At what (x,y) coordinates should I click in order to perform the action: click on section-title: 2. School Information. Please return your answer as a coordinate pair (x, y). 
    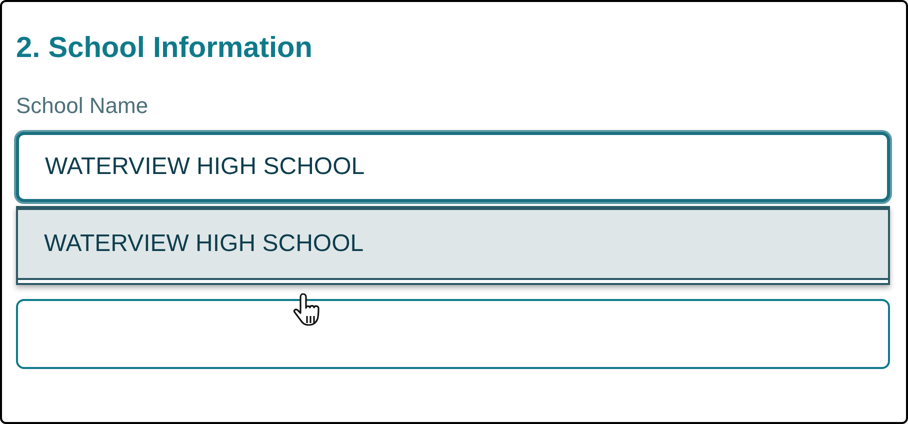
    Looking at the image, I should click on (164, 48).